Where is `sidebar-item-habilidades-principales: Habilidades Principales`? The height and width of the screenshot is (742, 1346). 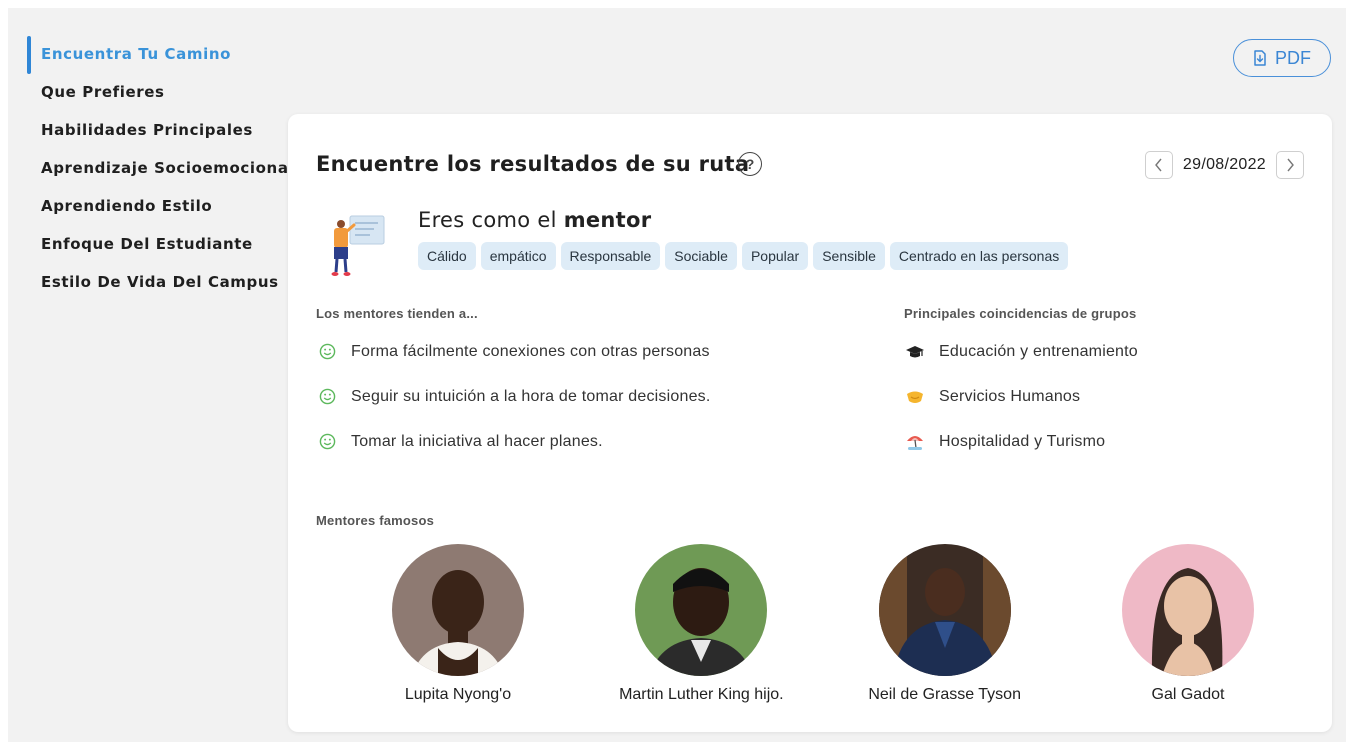 sidebar-item-habilidades-principales: Habilidades Principales is located at coordinates (157, 137).